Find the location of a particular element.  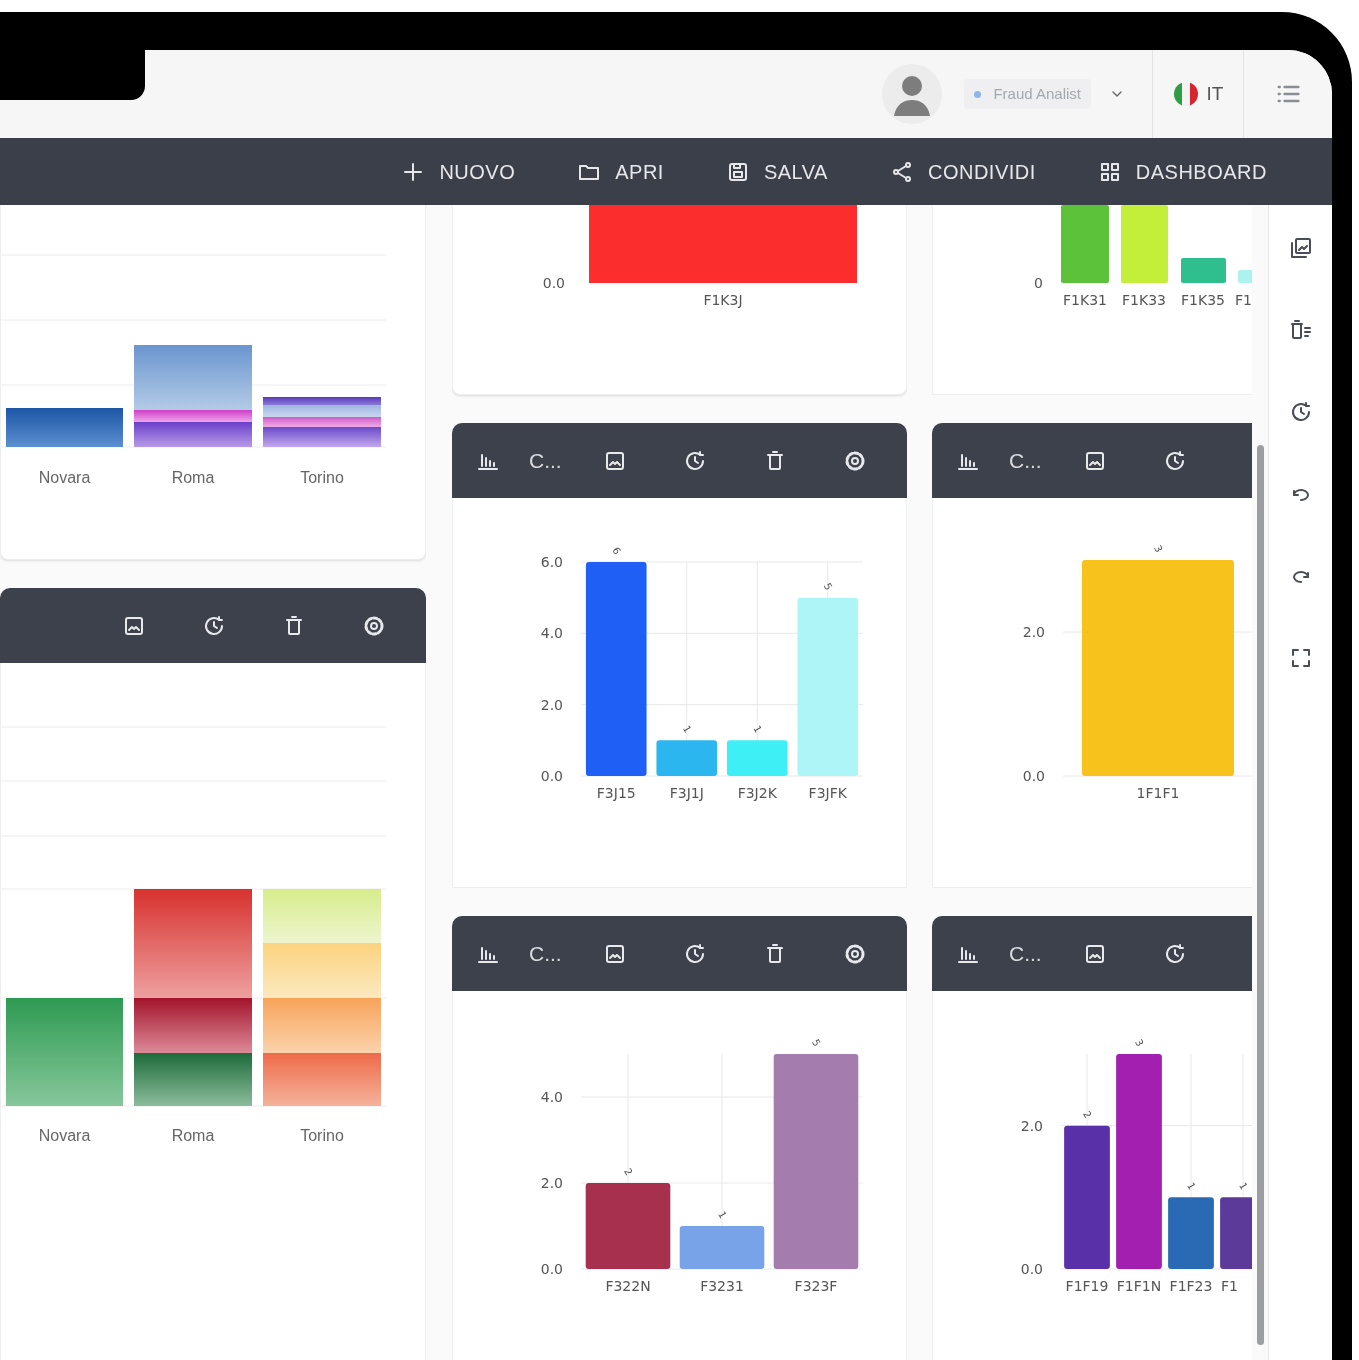

language-label: IT is located at coordinates (1215, 94).